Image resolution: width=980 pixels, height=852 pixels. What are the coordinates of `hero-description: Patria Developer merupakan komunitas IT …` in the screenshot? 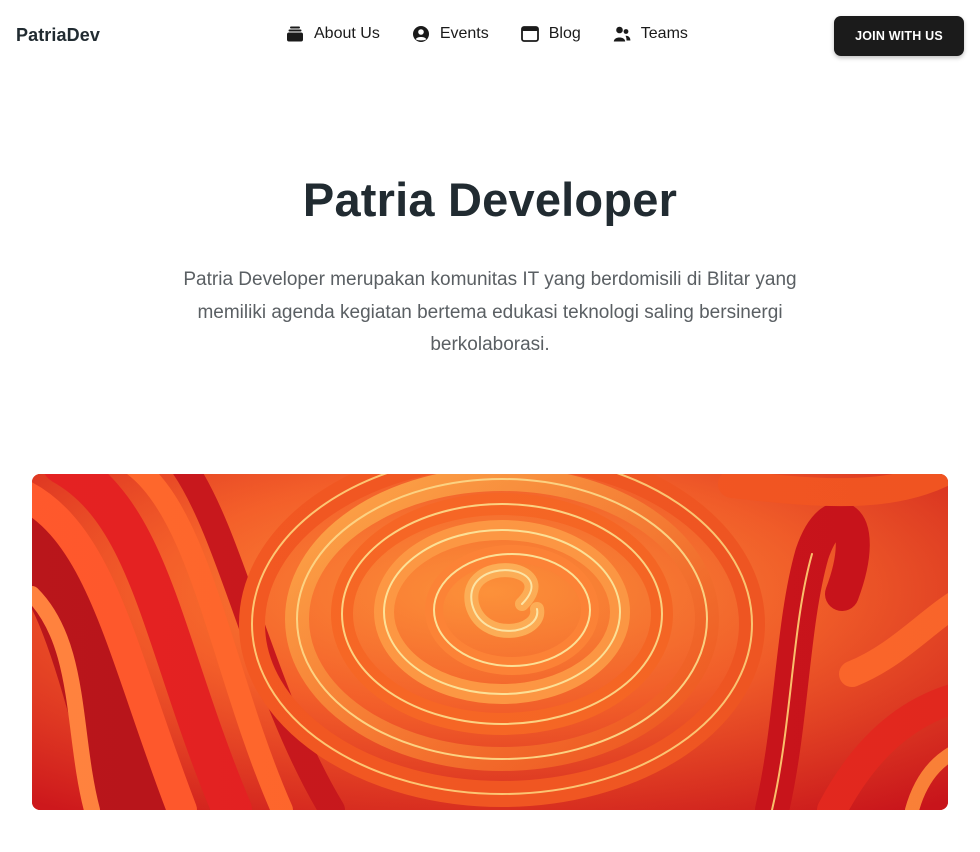 It's located at (490, 312).